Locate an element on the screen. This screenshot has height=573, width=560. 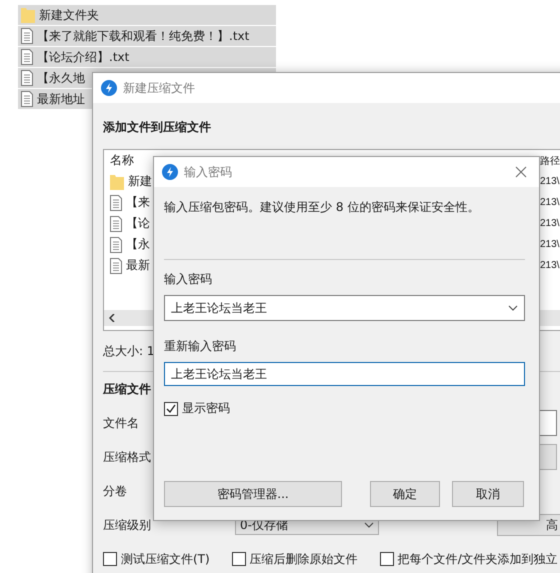
file-name: 【论 is located at coordinates (138, 223).